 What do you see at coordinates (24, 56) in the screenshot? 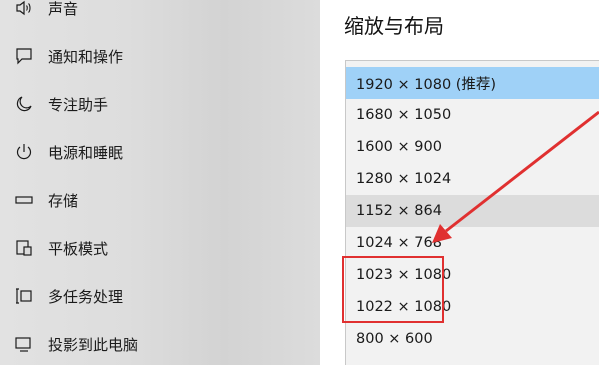
I see `notification-icon` at bounding box center [24, 56].